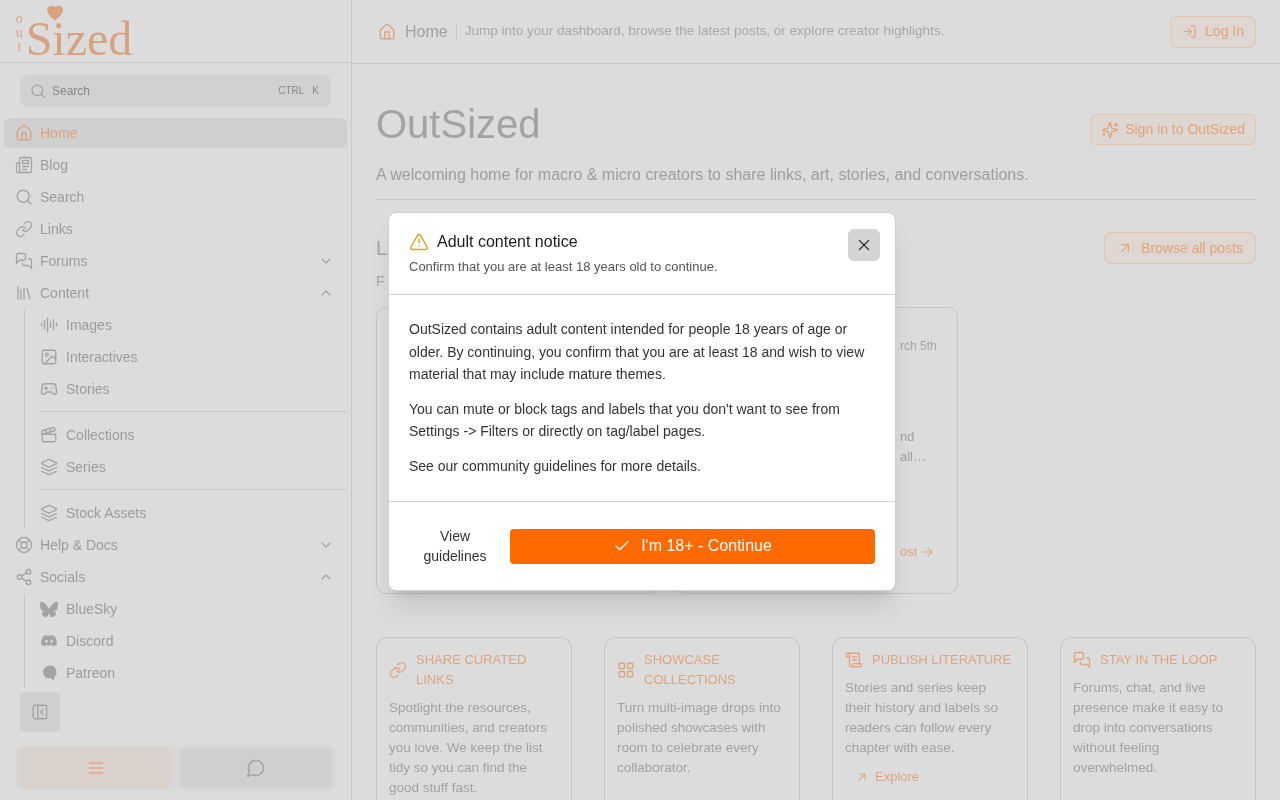 The image size is (1280, 800). What do you see at coordinates (564, 267) in the screenshot?
I see `dialog-subtitle: Confirm that you are at least 18 years old to continue.` at bounding box center [564, 267].